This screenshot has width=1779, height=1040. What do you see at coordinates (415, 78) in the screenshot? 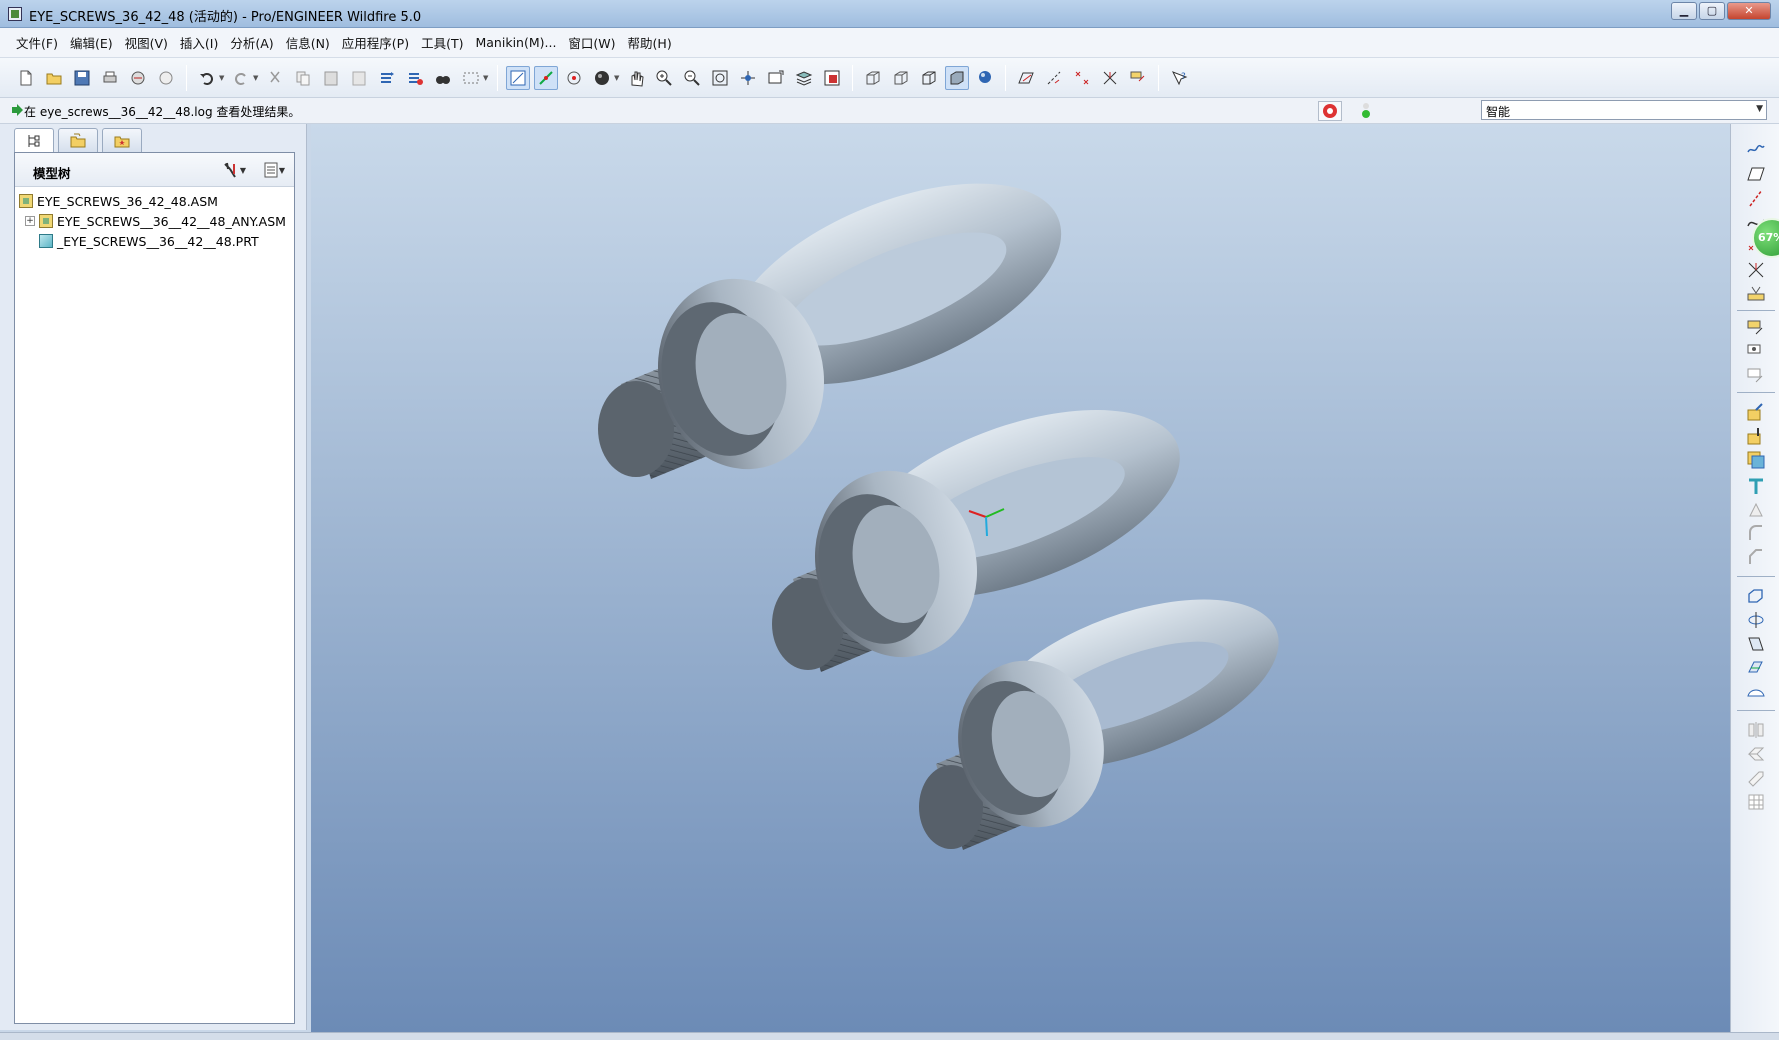
I see `regen-manager-icon` at bounding box center [415, 78].